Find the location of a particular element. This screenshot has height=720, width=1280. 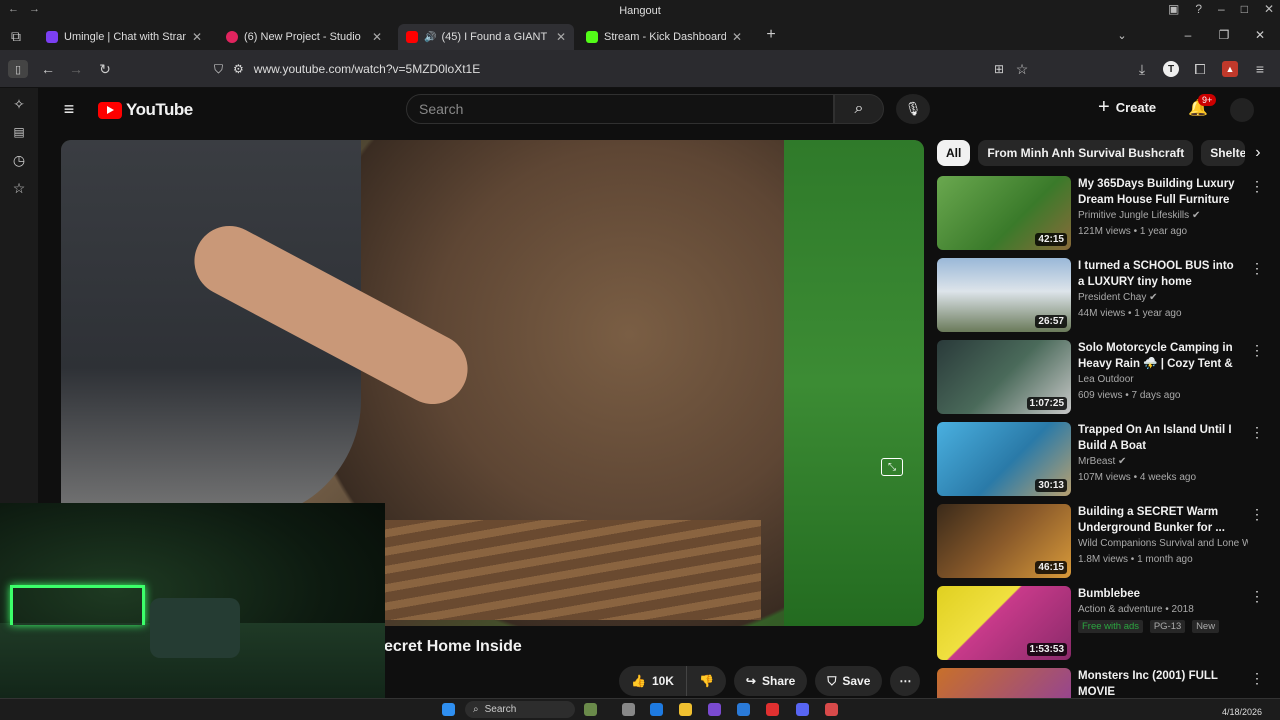

dislike-button: 👎 is located at coordinates (705, 681).